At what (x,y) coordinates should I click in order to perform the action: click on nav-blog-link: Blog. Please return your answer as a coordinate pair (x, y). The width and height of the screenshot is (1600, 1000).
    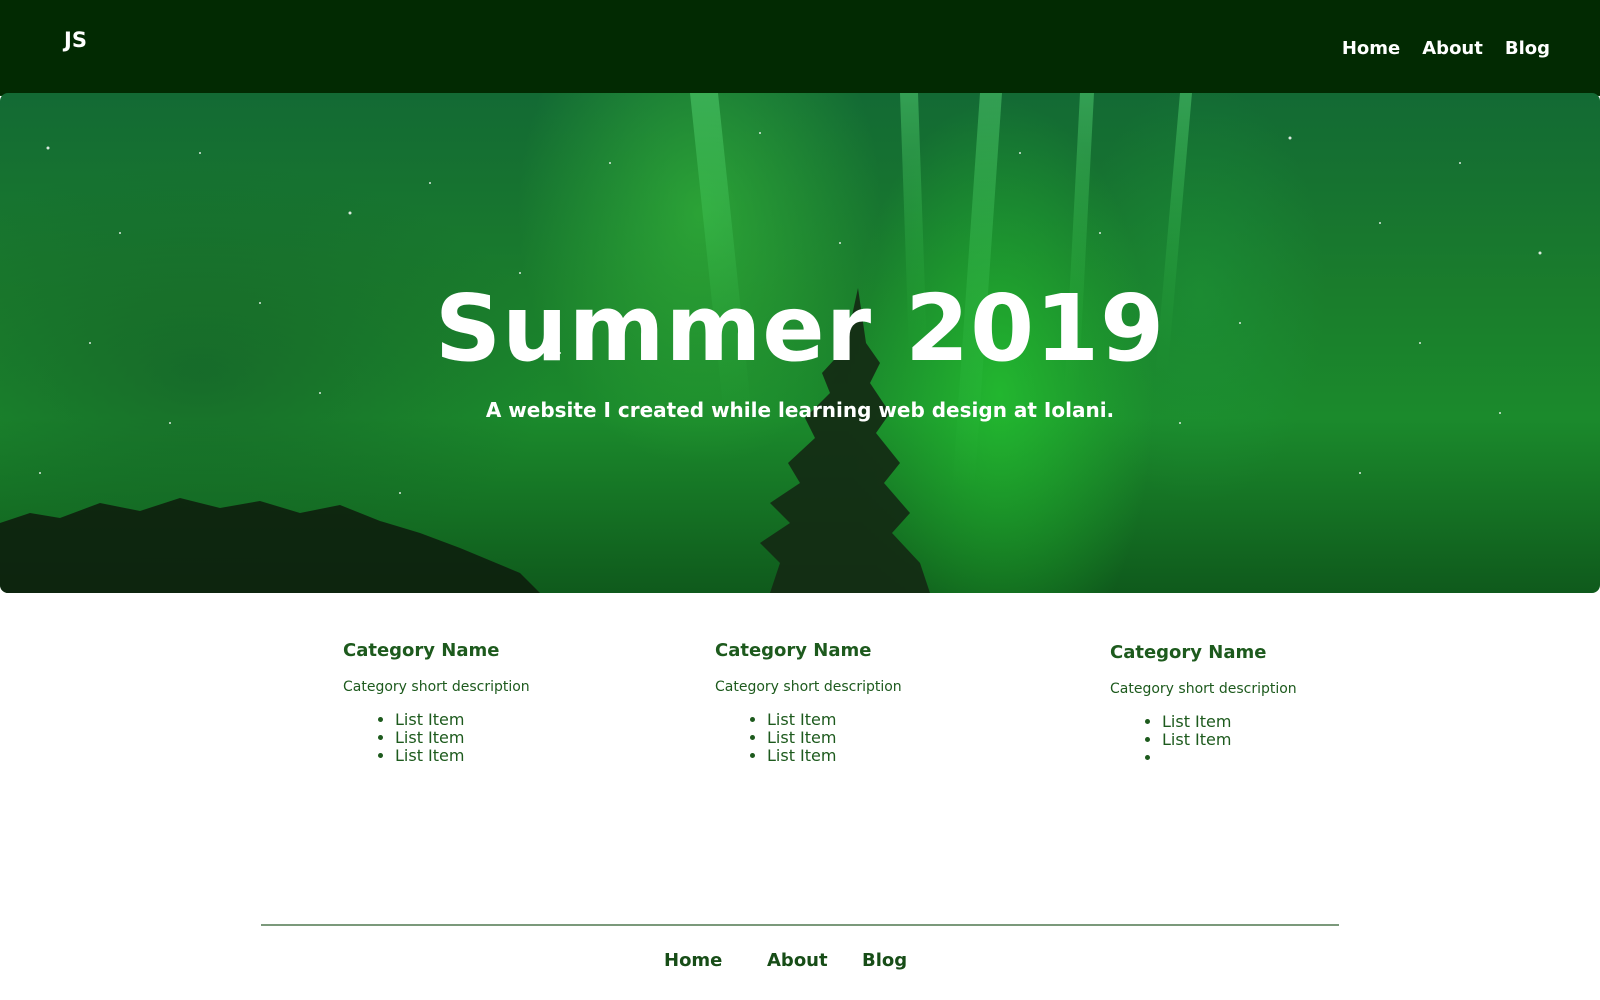
    Looking at the image, I should click on (1527, 48).